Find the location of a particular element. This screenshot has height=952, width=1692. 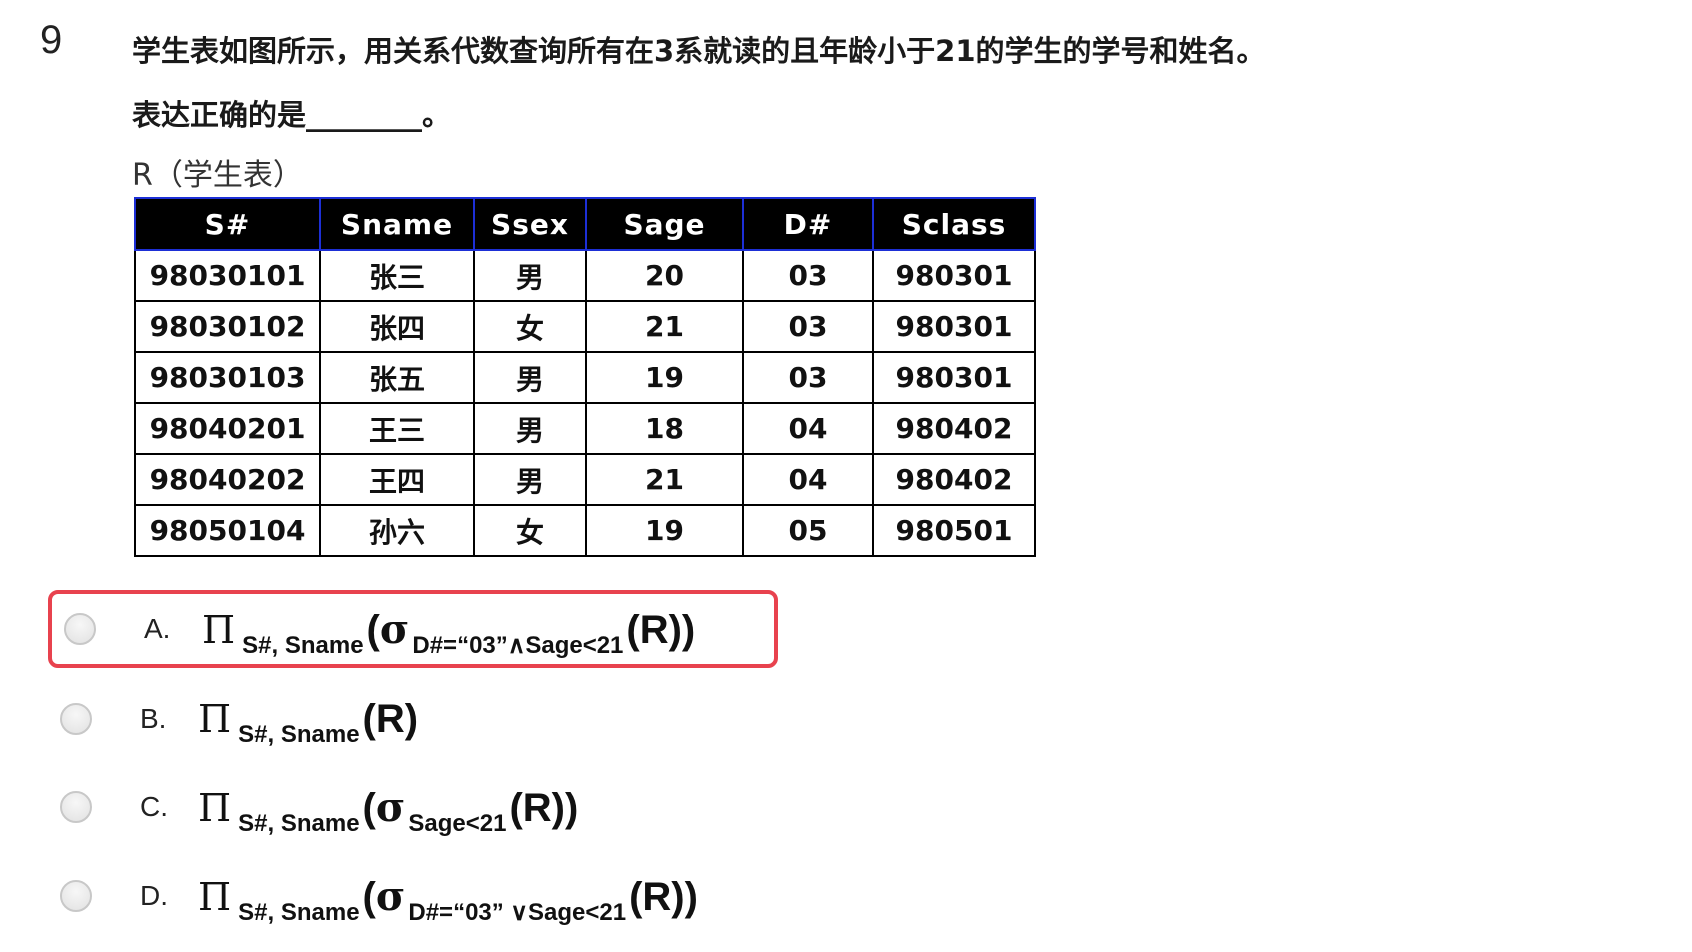

cell-sname: 孙六 is located at coordinates (397, 530).